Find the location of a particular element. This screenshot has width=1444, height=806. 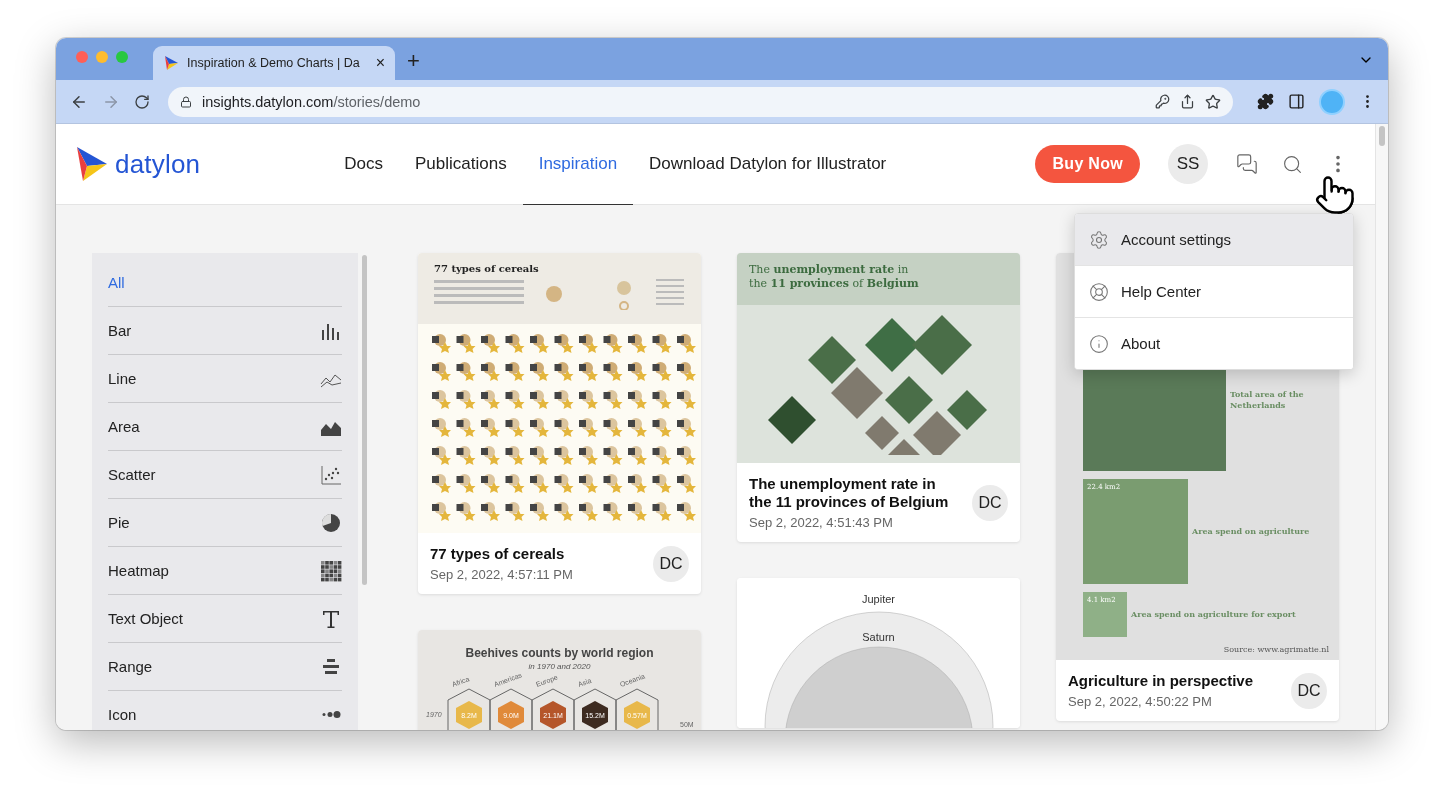

planet-label: Saturn is located at coordinates (878, 637).